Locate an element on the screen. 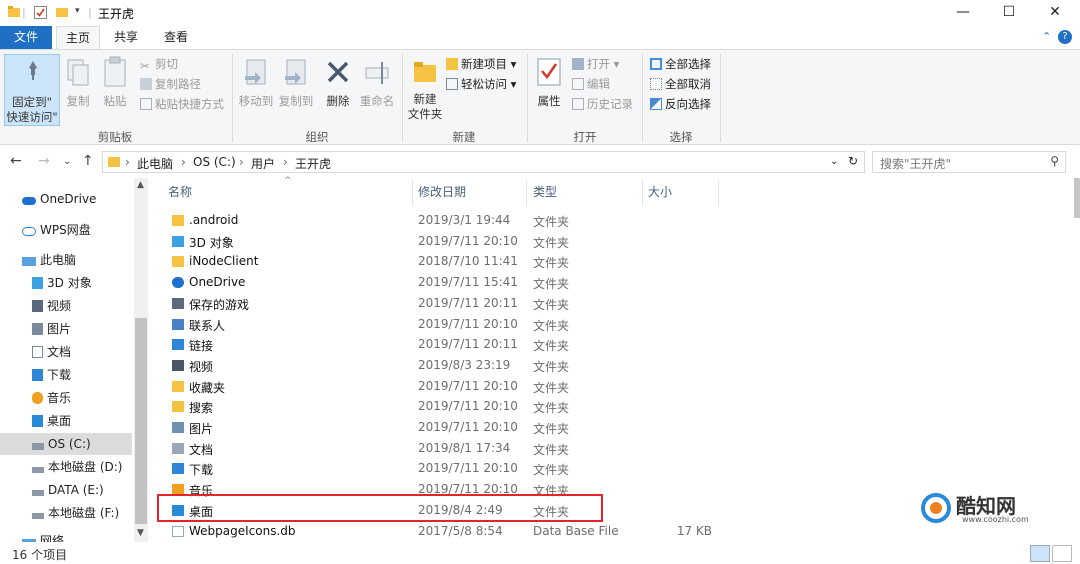  paste-shortcut-button: 粘贴快捷方式 is located at coordinates (182, 104).